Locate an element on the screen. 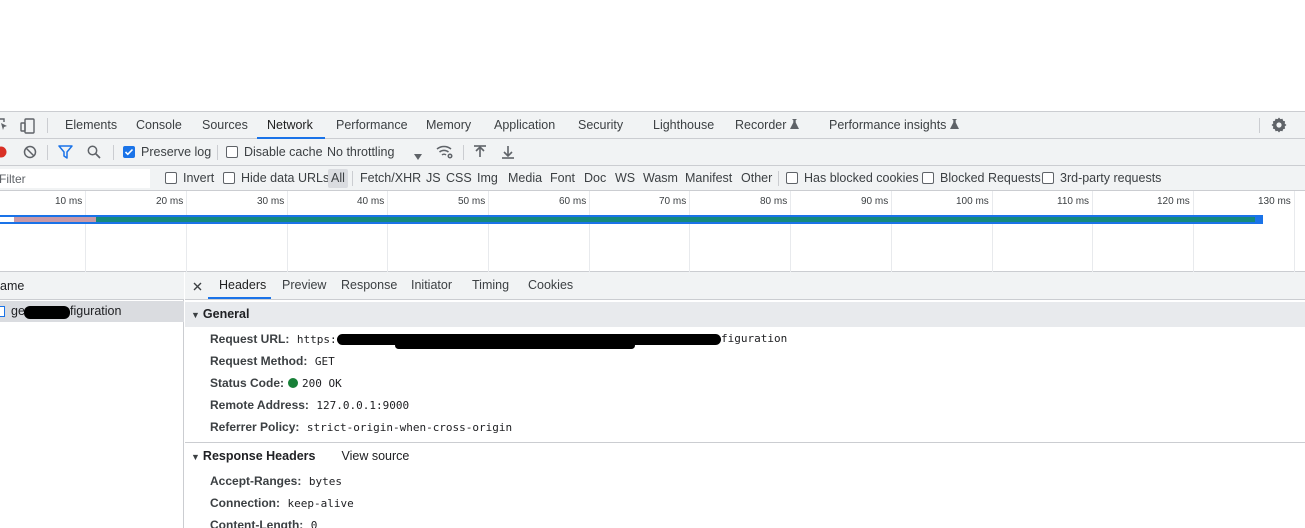  hide-data-urls-checkbox is located at coordinates (229, 178).